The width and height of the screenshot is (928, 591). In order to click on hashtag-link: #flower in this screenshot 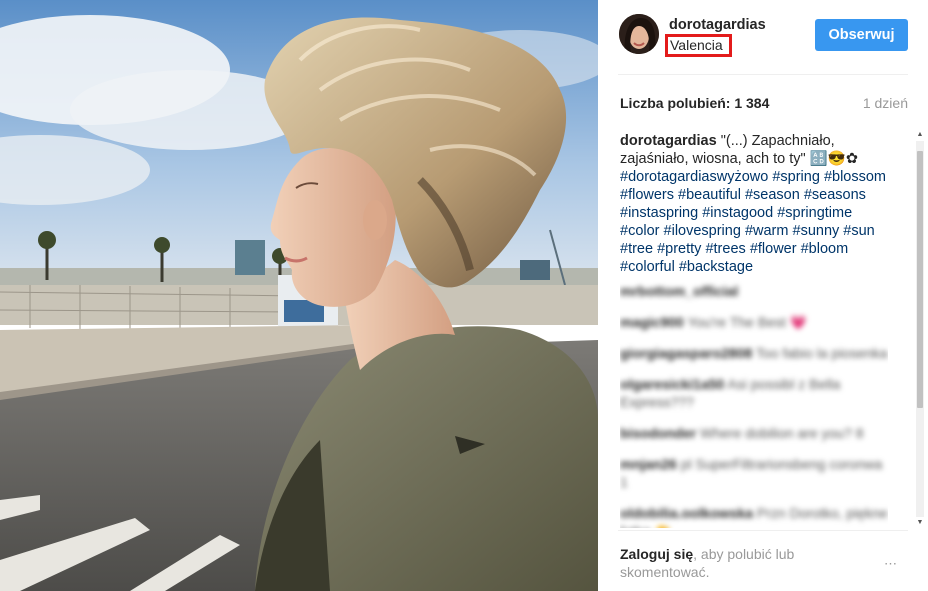, I will do `click(773, 249)`.